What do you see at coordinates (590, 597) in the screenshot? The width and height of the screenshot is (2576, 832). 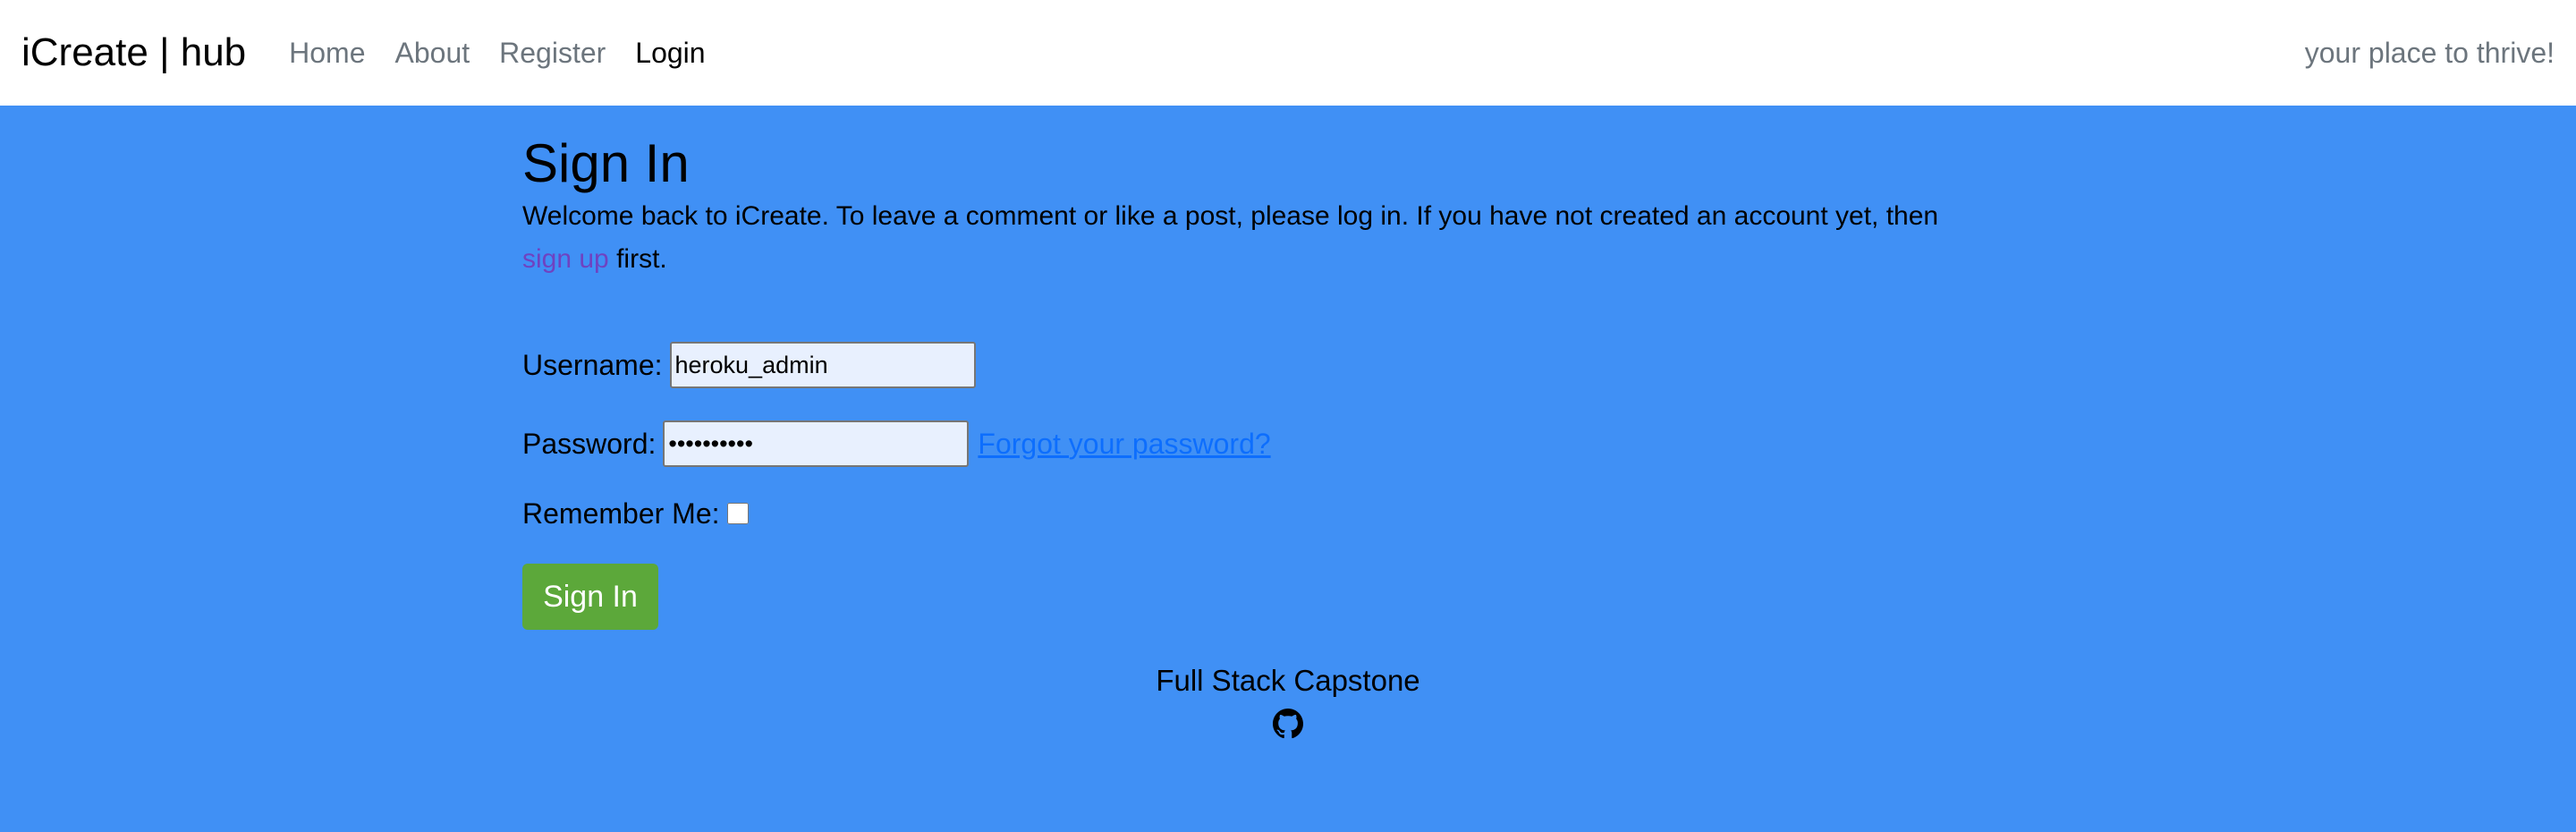 I see `sign-in-button: Sign In` at bounding box center [590, 597].